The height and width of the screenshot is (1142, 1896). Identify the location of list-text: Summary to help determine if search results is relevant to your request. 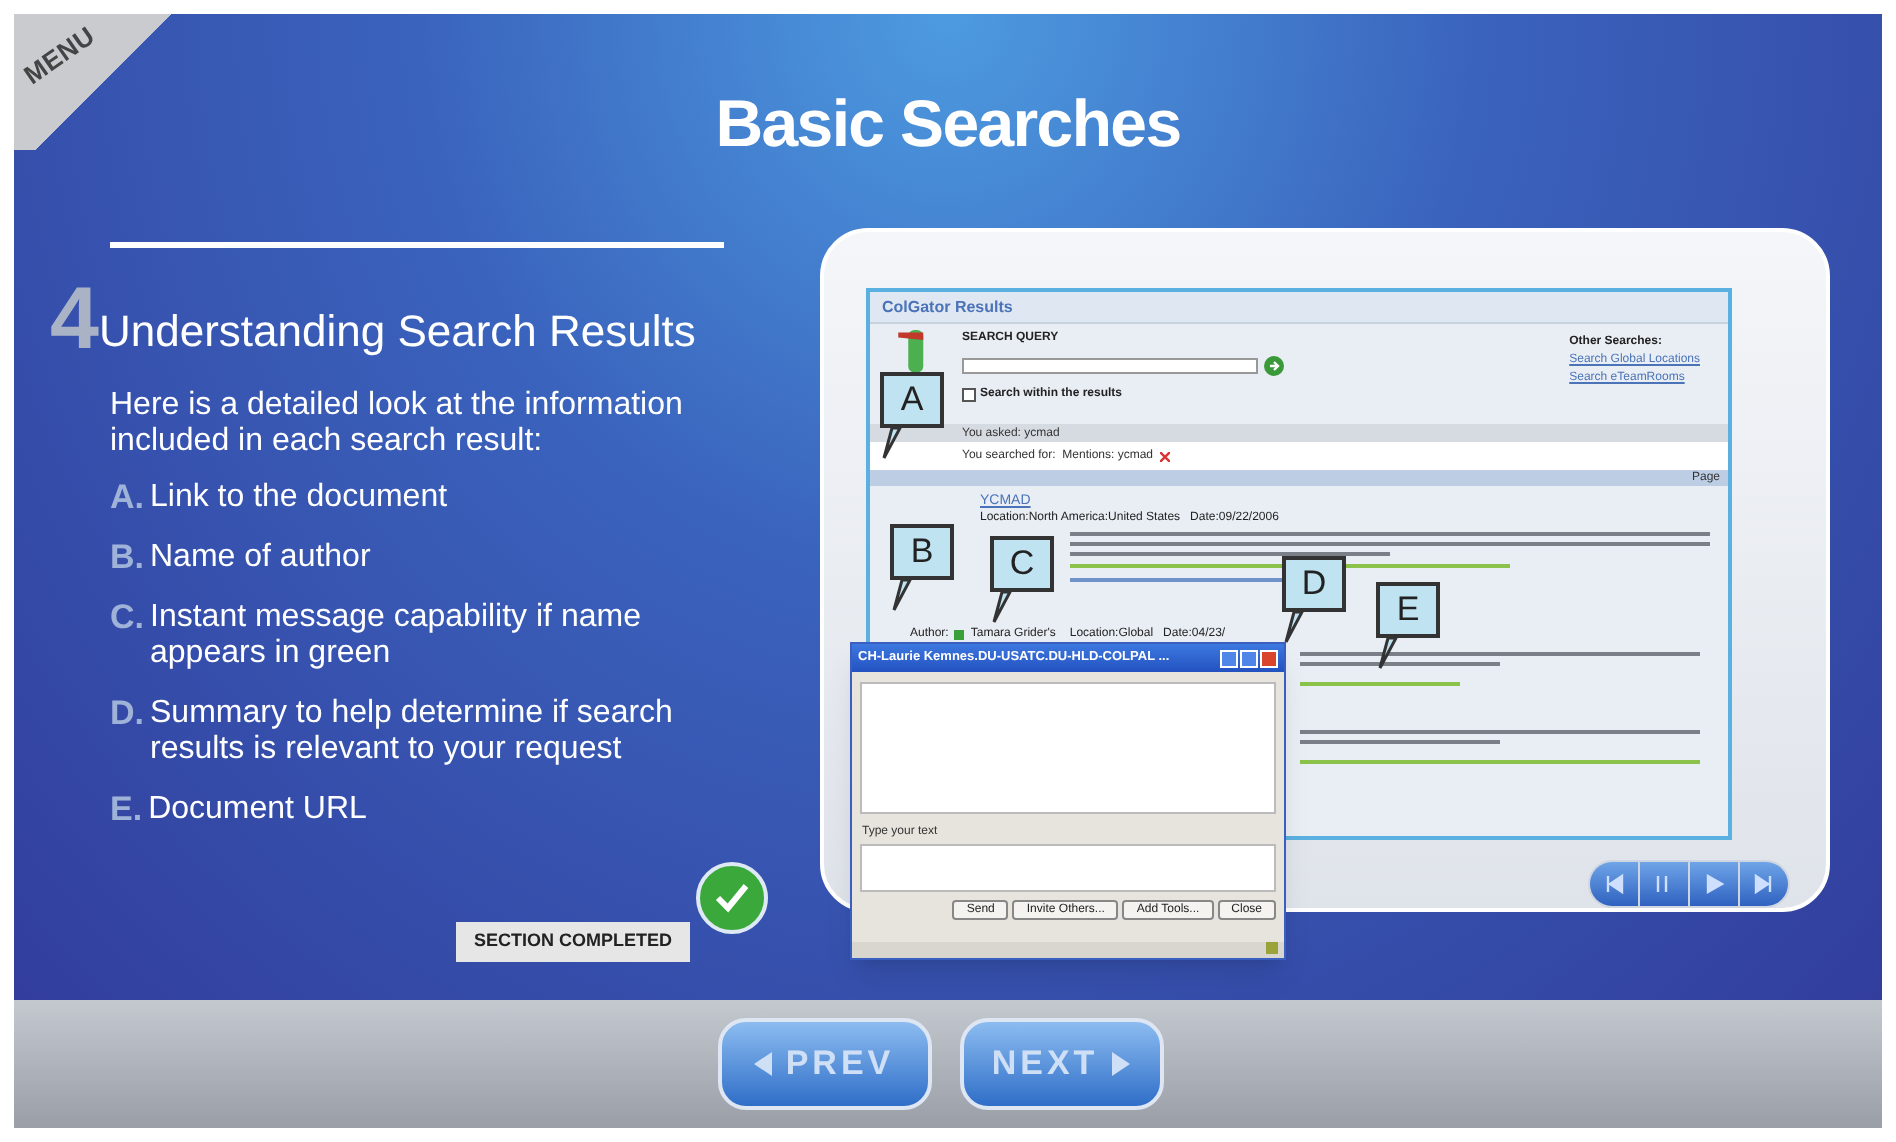
(412, 732).